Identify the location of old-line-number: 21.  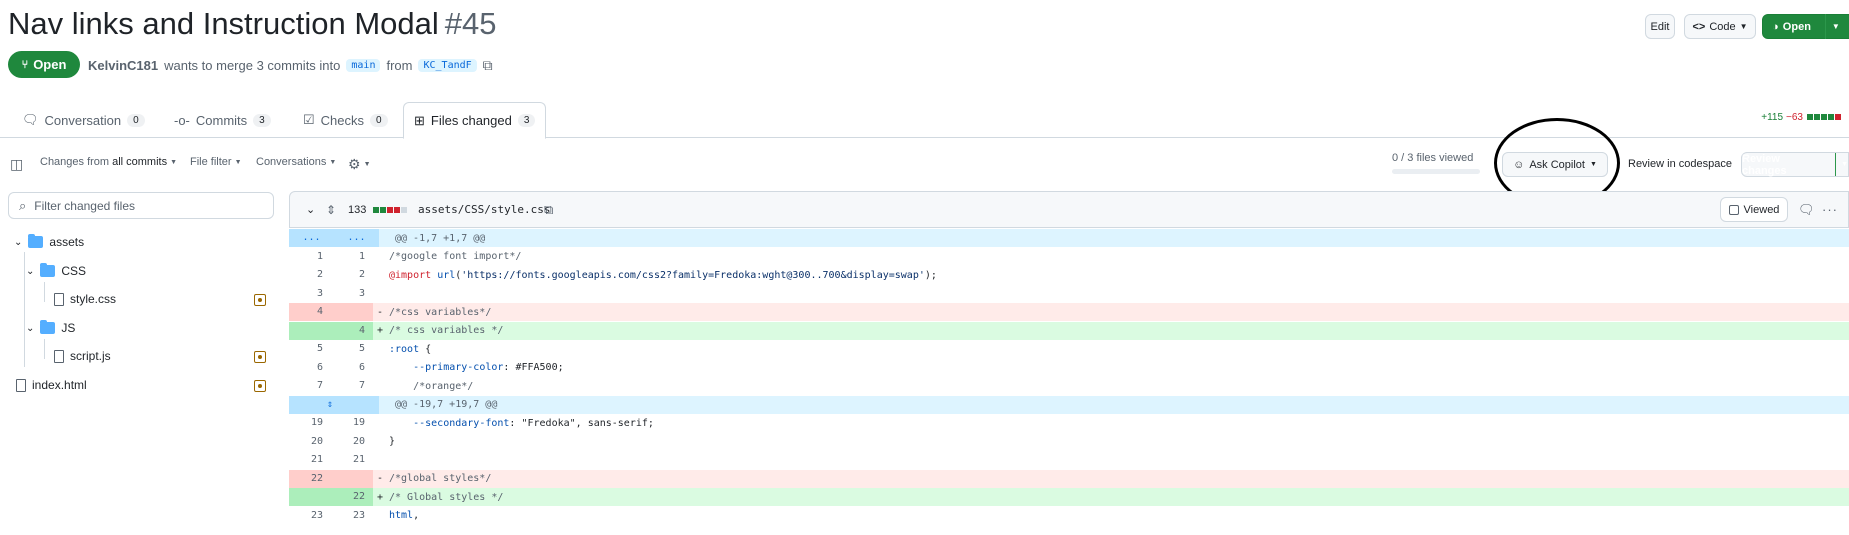
(310, 460).